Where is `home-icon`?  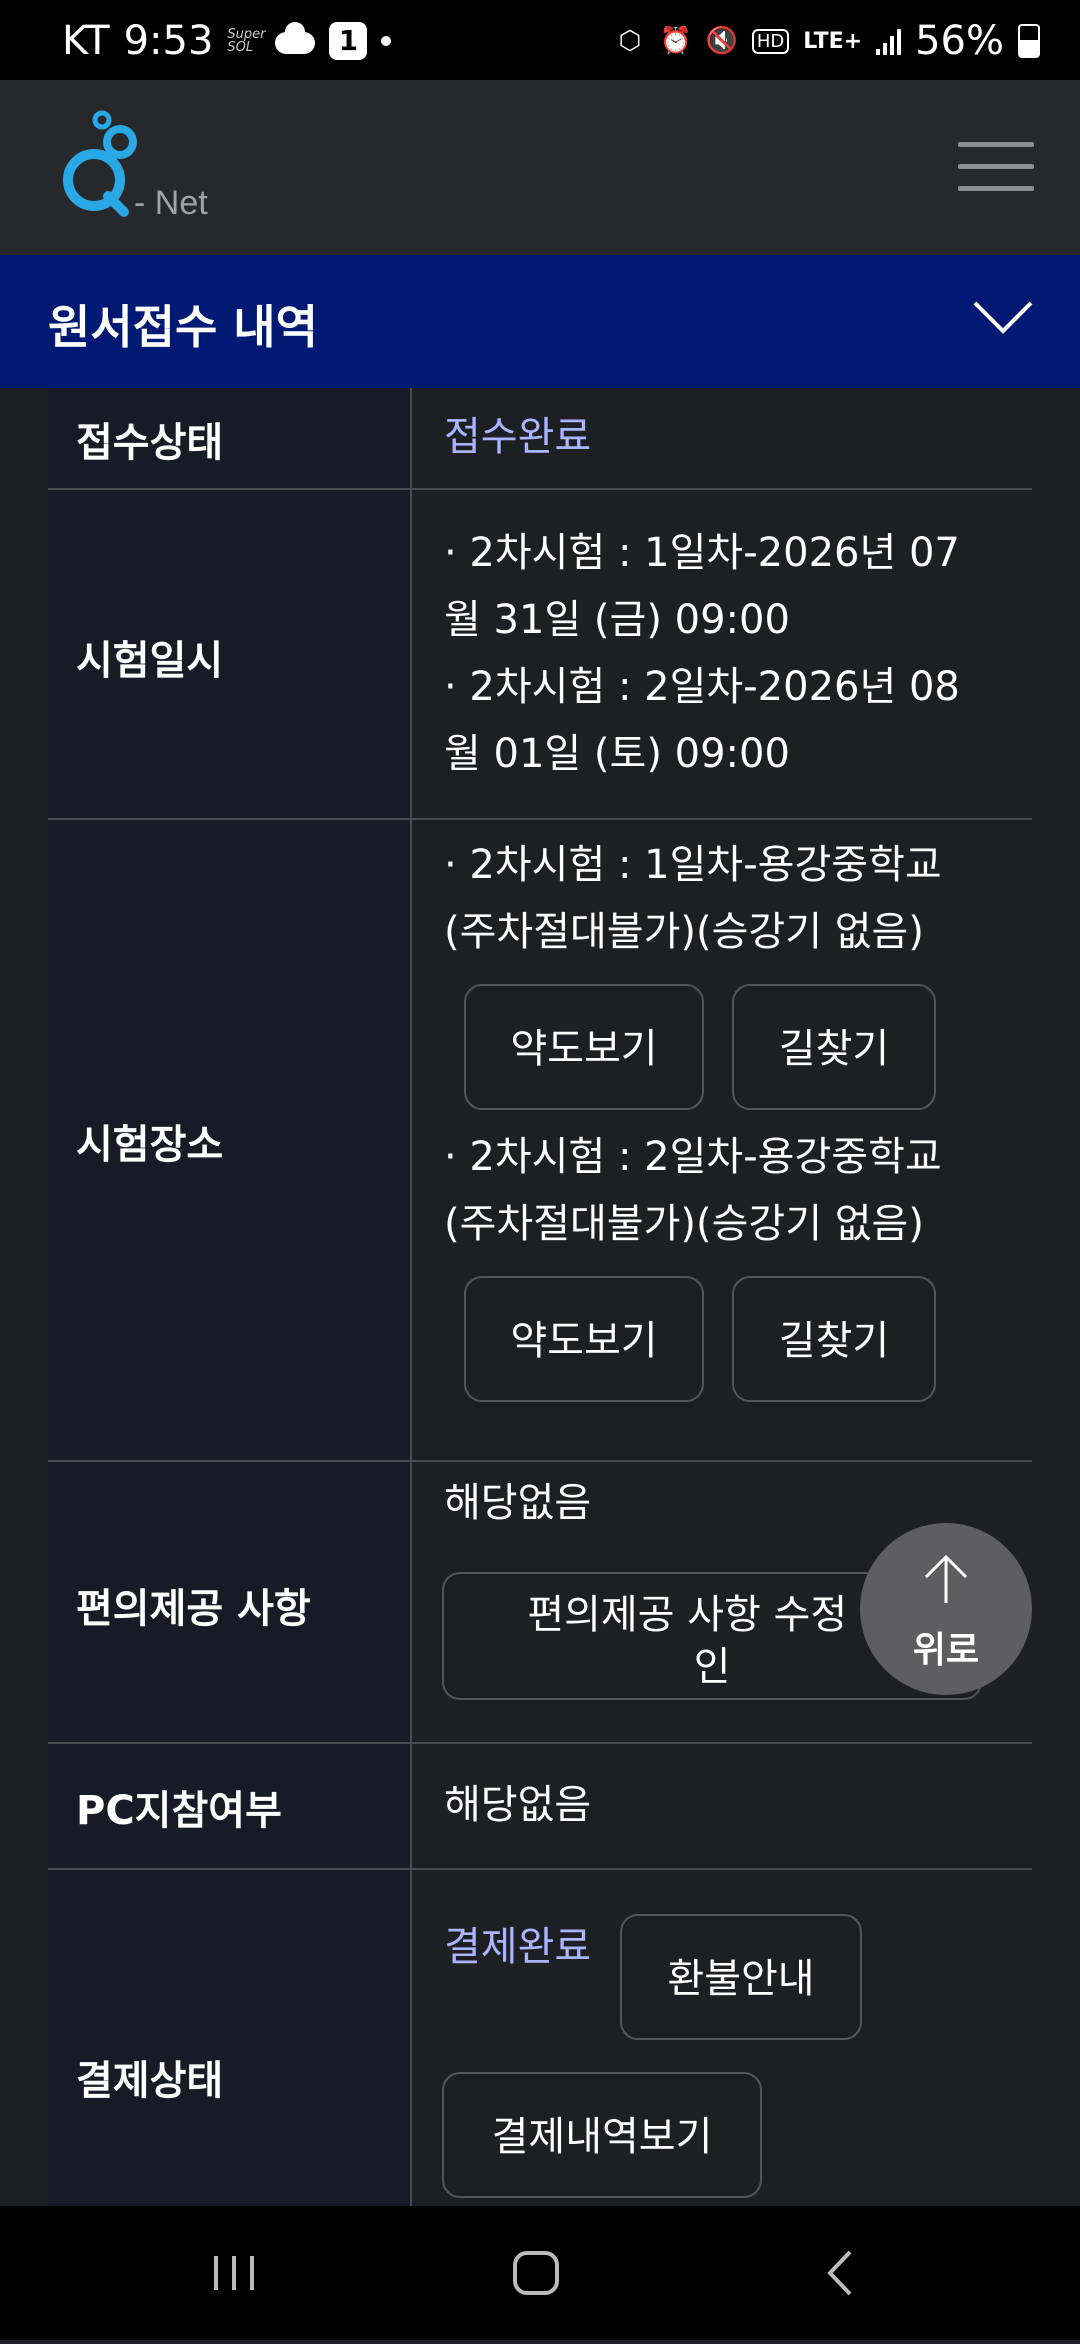 home-icon is located at coordinates (536, 2273).